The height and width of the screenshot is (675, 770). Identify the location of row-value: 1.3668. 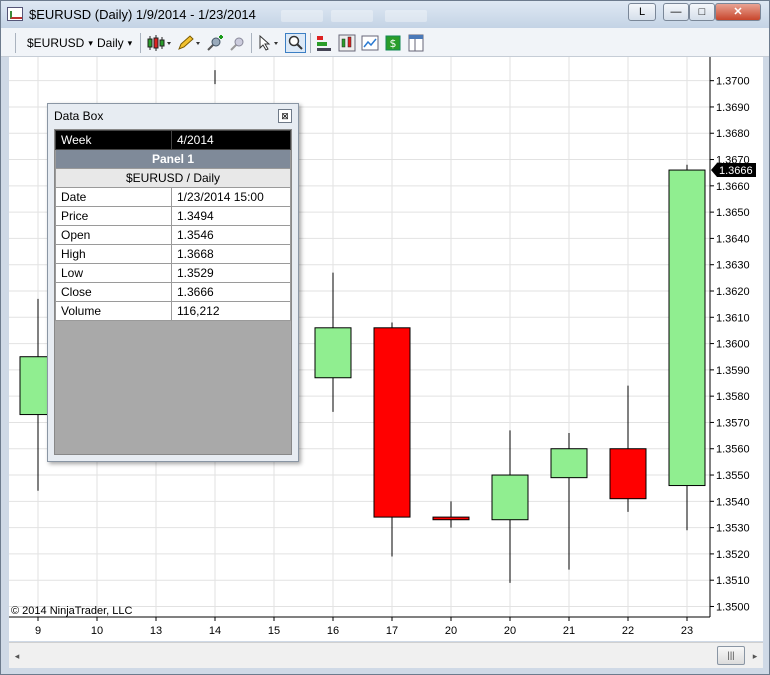
(231, 254).